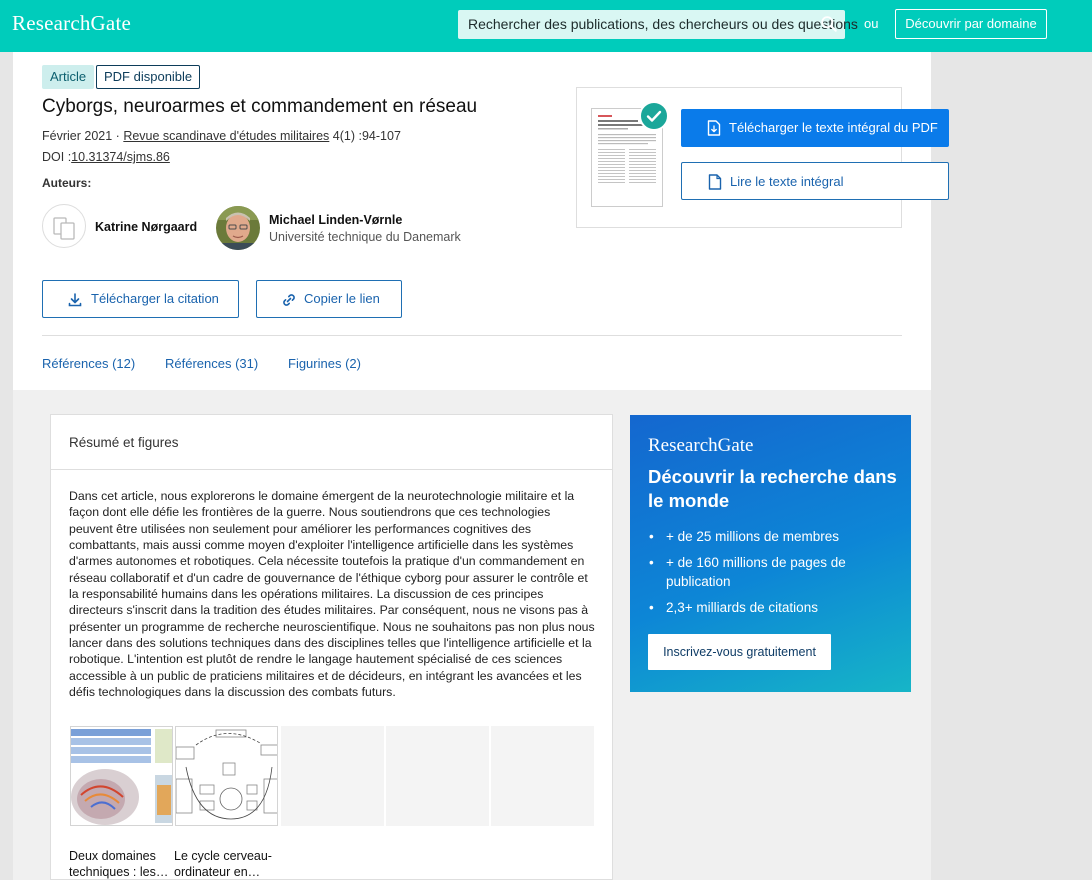  I want to click on or-label: ou, so click(871, 23).